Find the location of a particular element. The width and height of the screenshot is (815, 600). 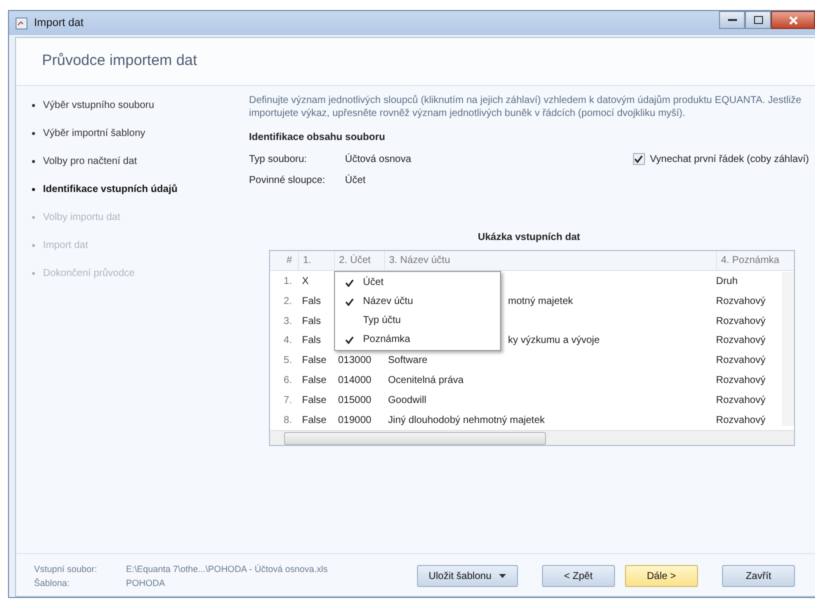

close-button is located at coordinates (793, 20).